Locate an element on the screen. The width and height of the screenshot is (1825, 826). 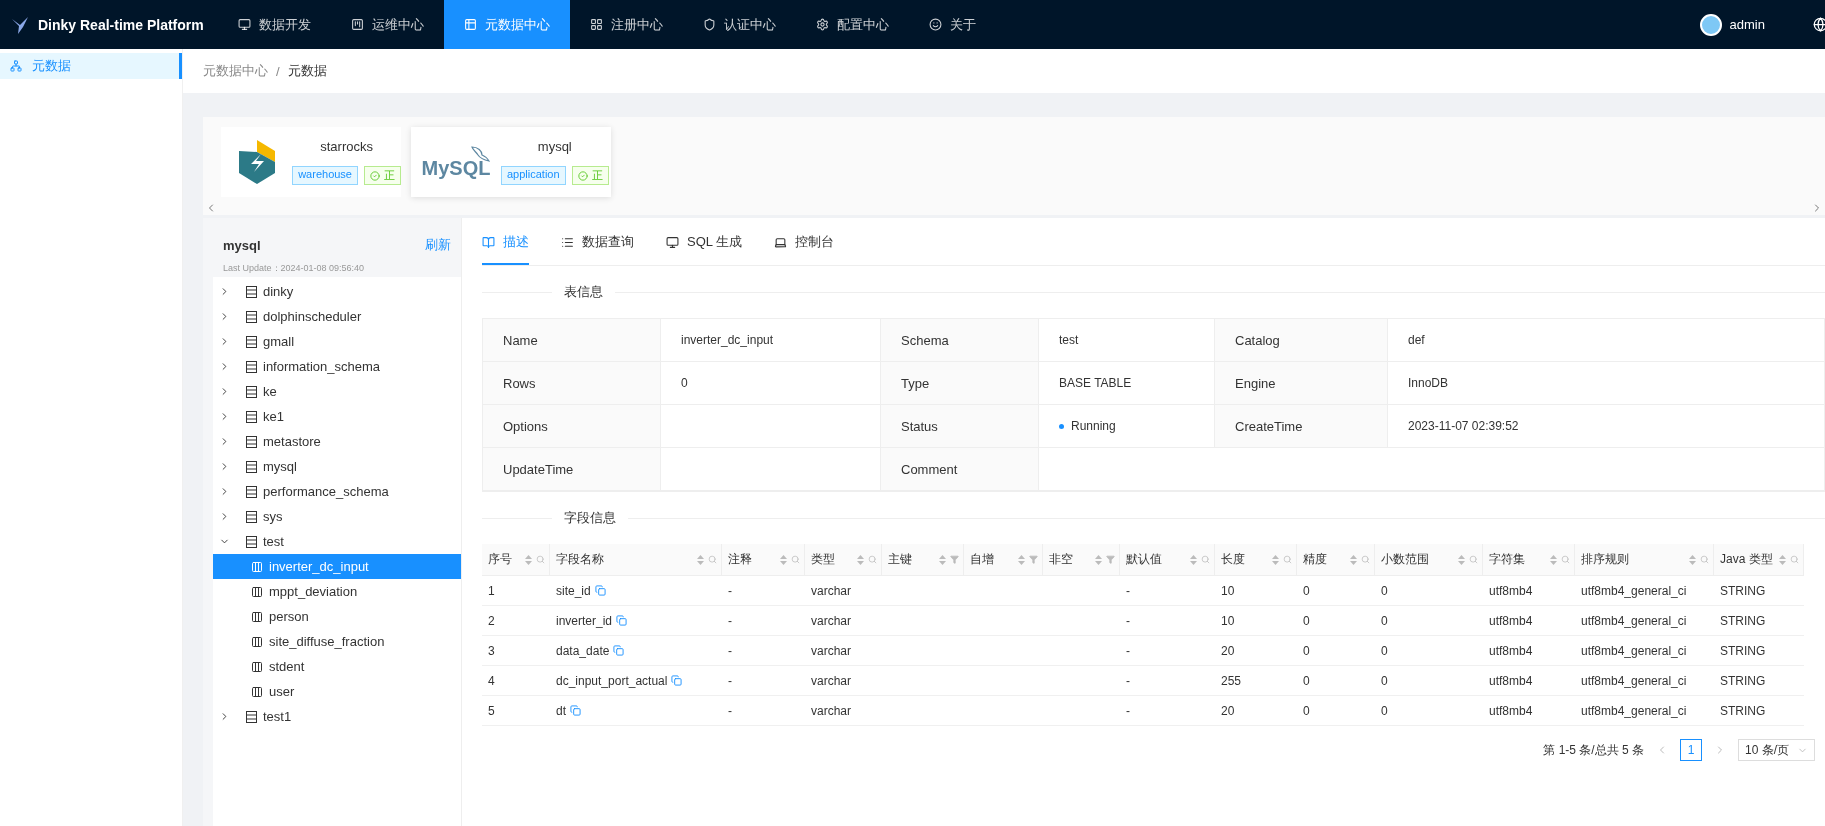
tree-node: test is located at coordinates (337, 541).